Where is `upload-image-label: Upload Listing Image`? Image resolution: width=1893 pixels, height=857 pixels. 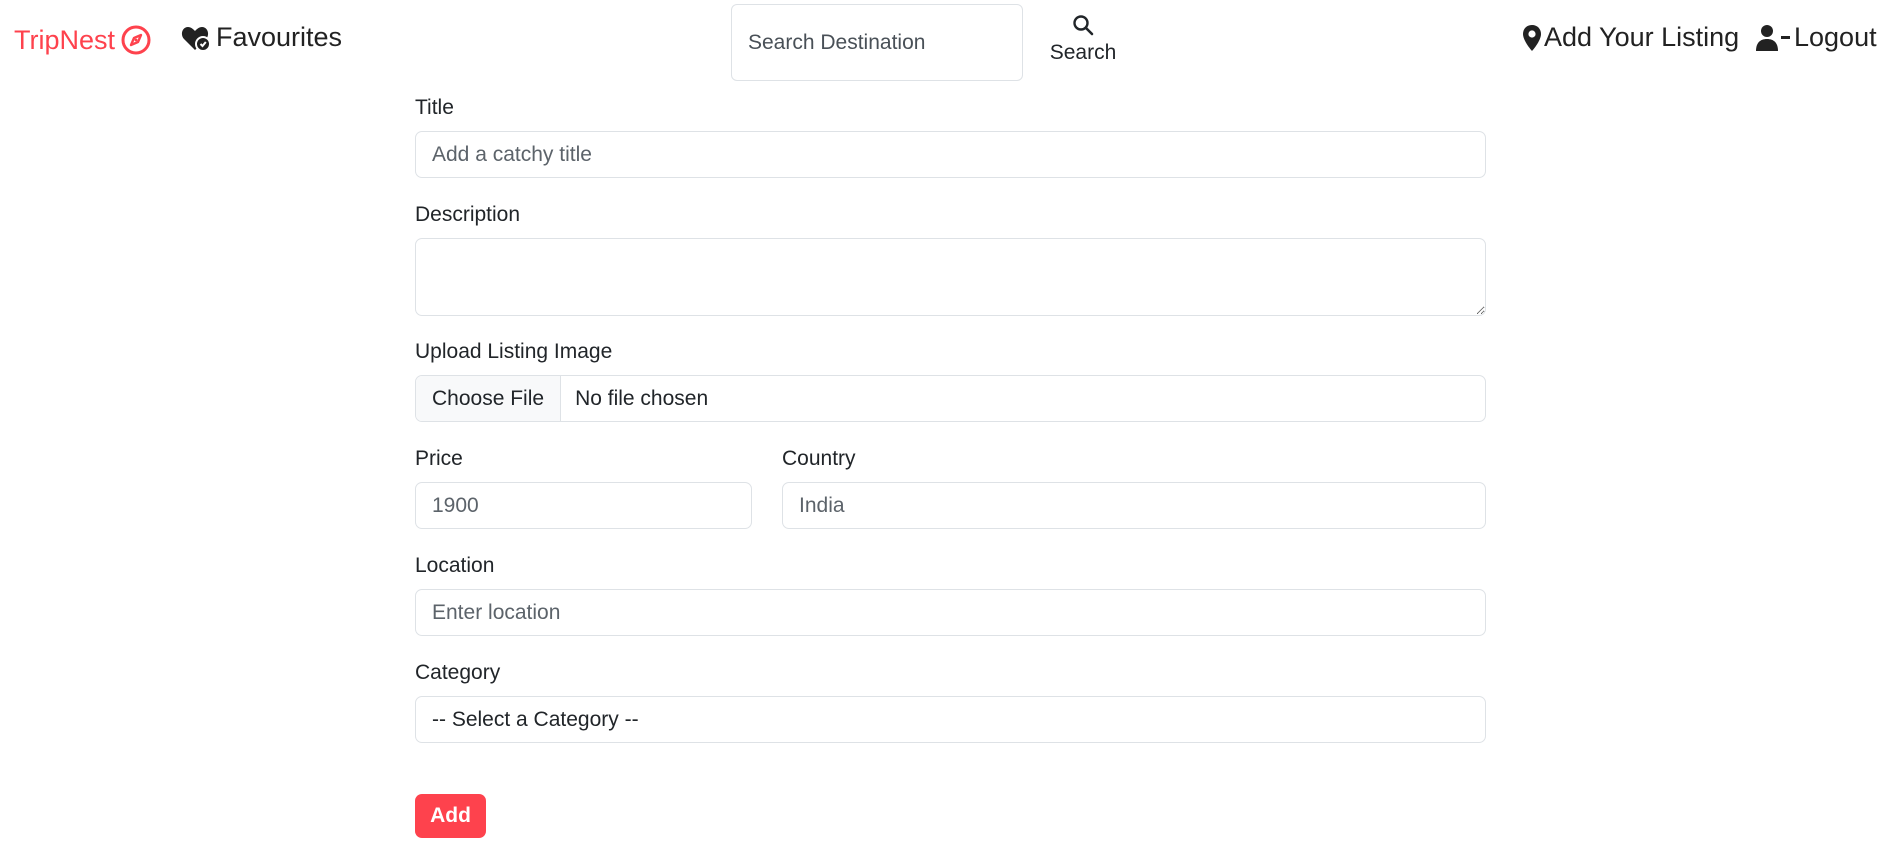
upload-image-label: Upload Listing Image is located at coordinates (514, 351).